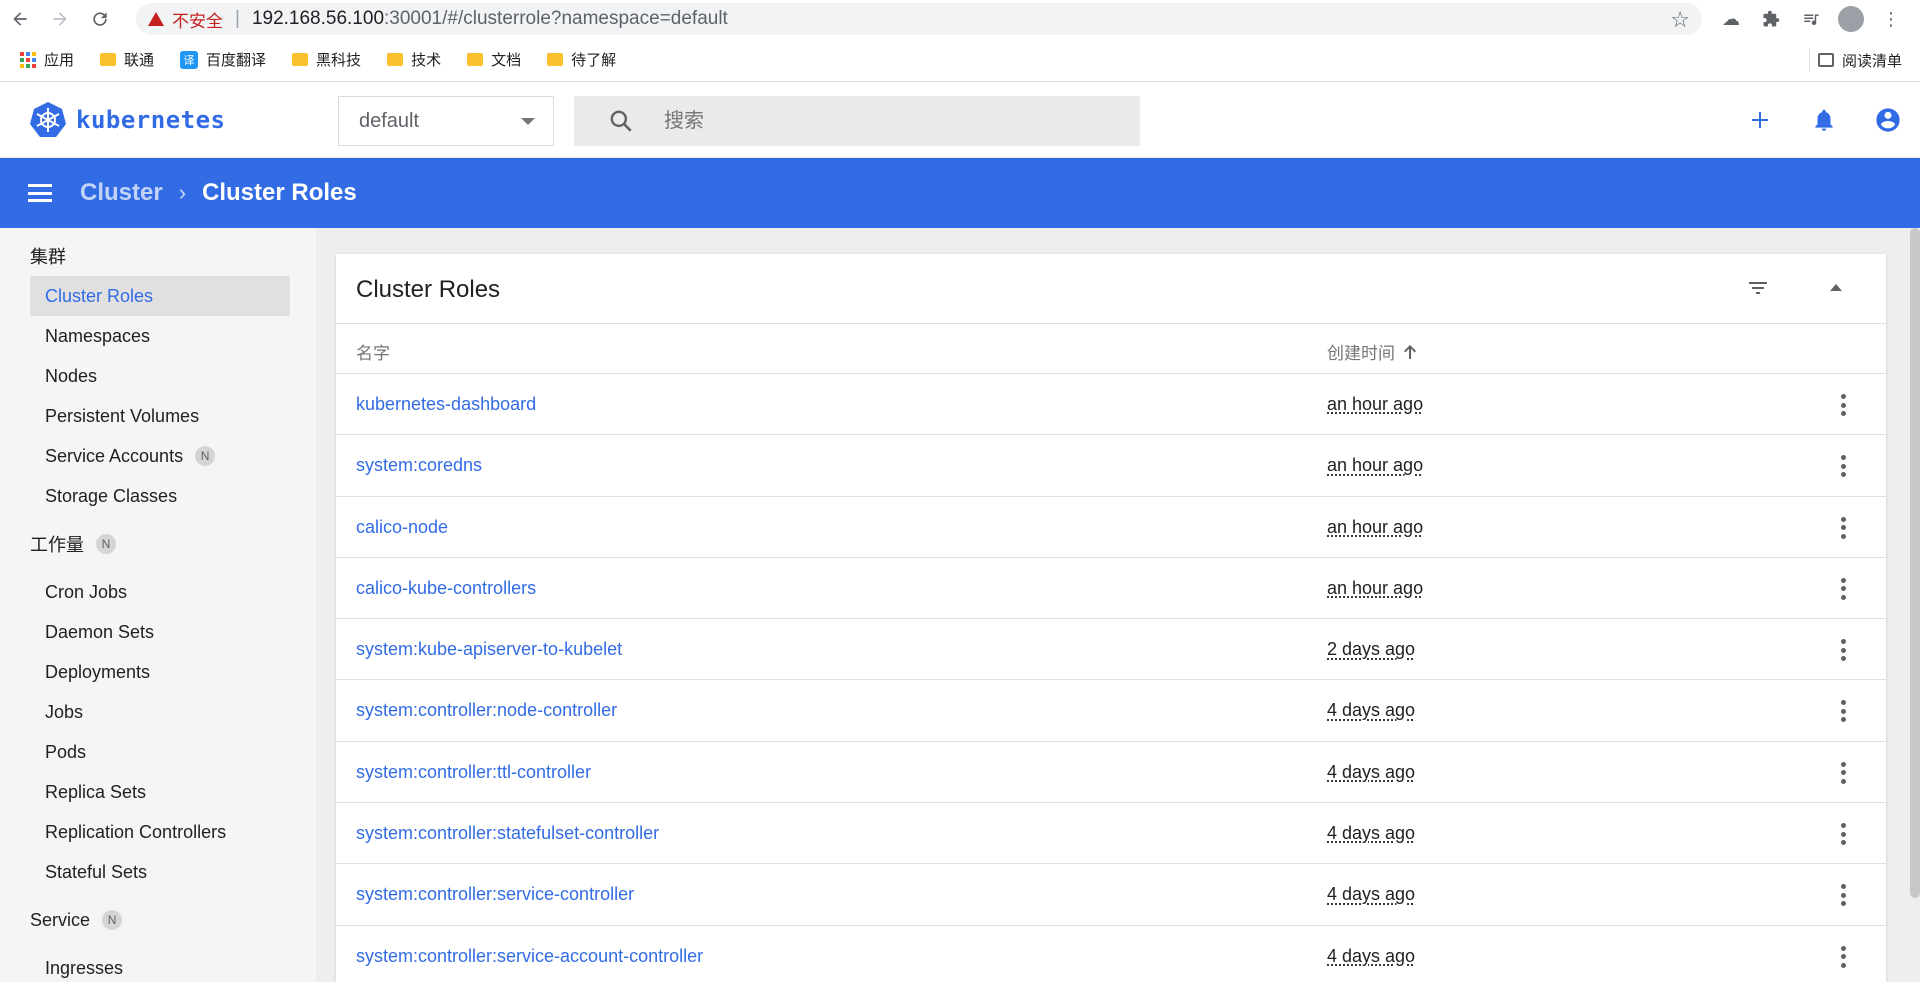  Describe the element at coordinates (494, 59) in the screenshot. I see `bookmark-wendang: 文档` at that location.